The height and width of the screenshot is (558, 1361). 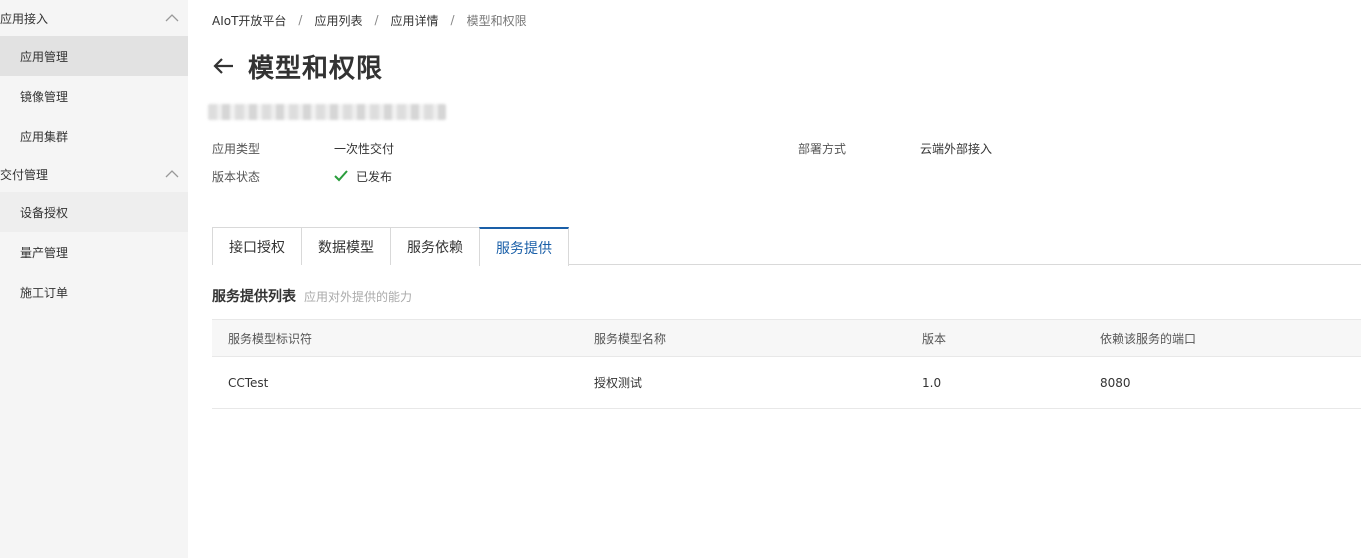 I want to click on breadcrumb-item-app-detail: 应用详情, so click(x=415, y=20).